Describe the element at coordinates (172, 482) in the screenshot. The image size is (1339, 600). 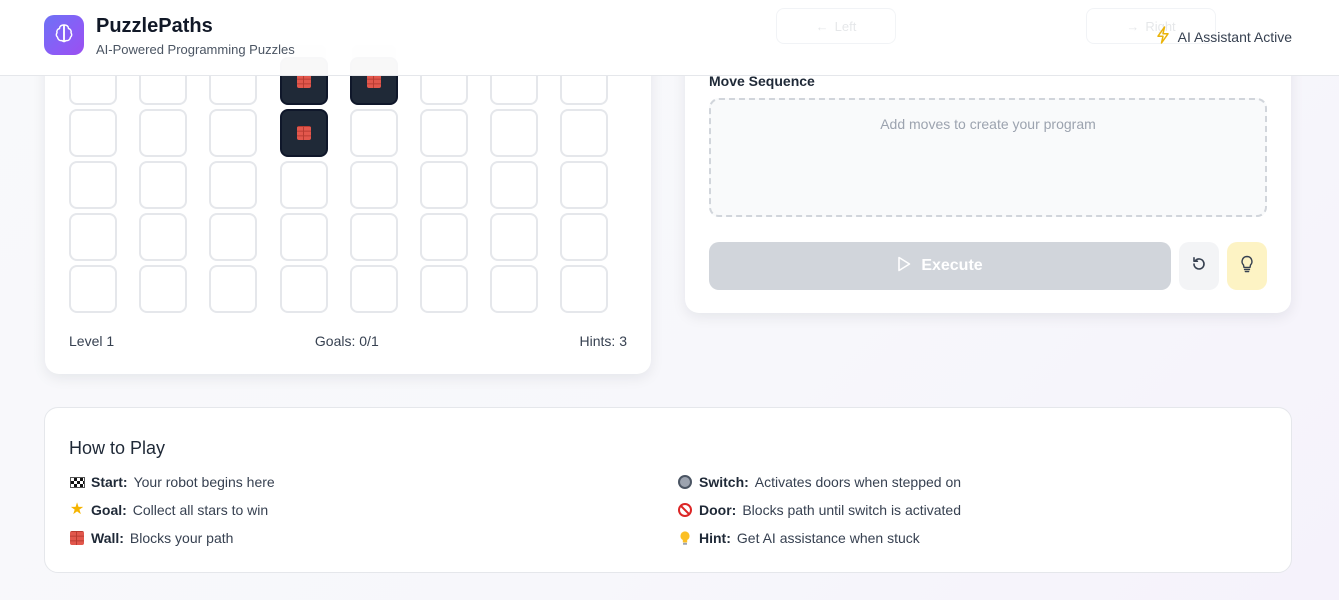
I see `legend-start: Start: Your robot begins here` at that location.